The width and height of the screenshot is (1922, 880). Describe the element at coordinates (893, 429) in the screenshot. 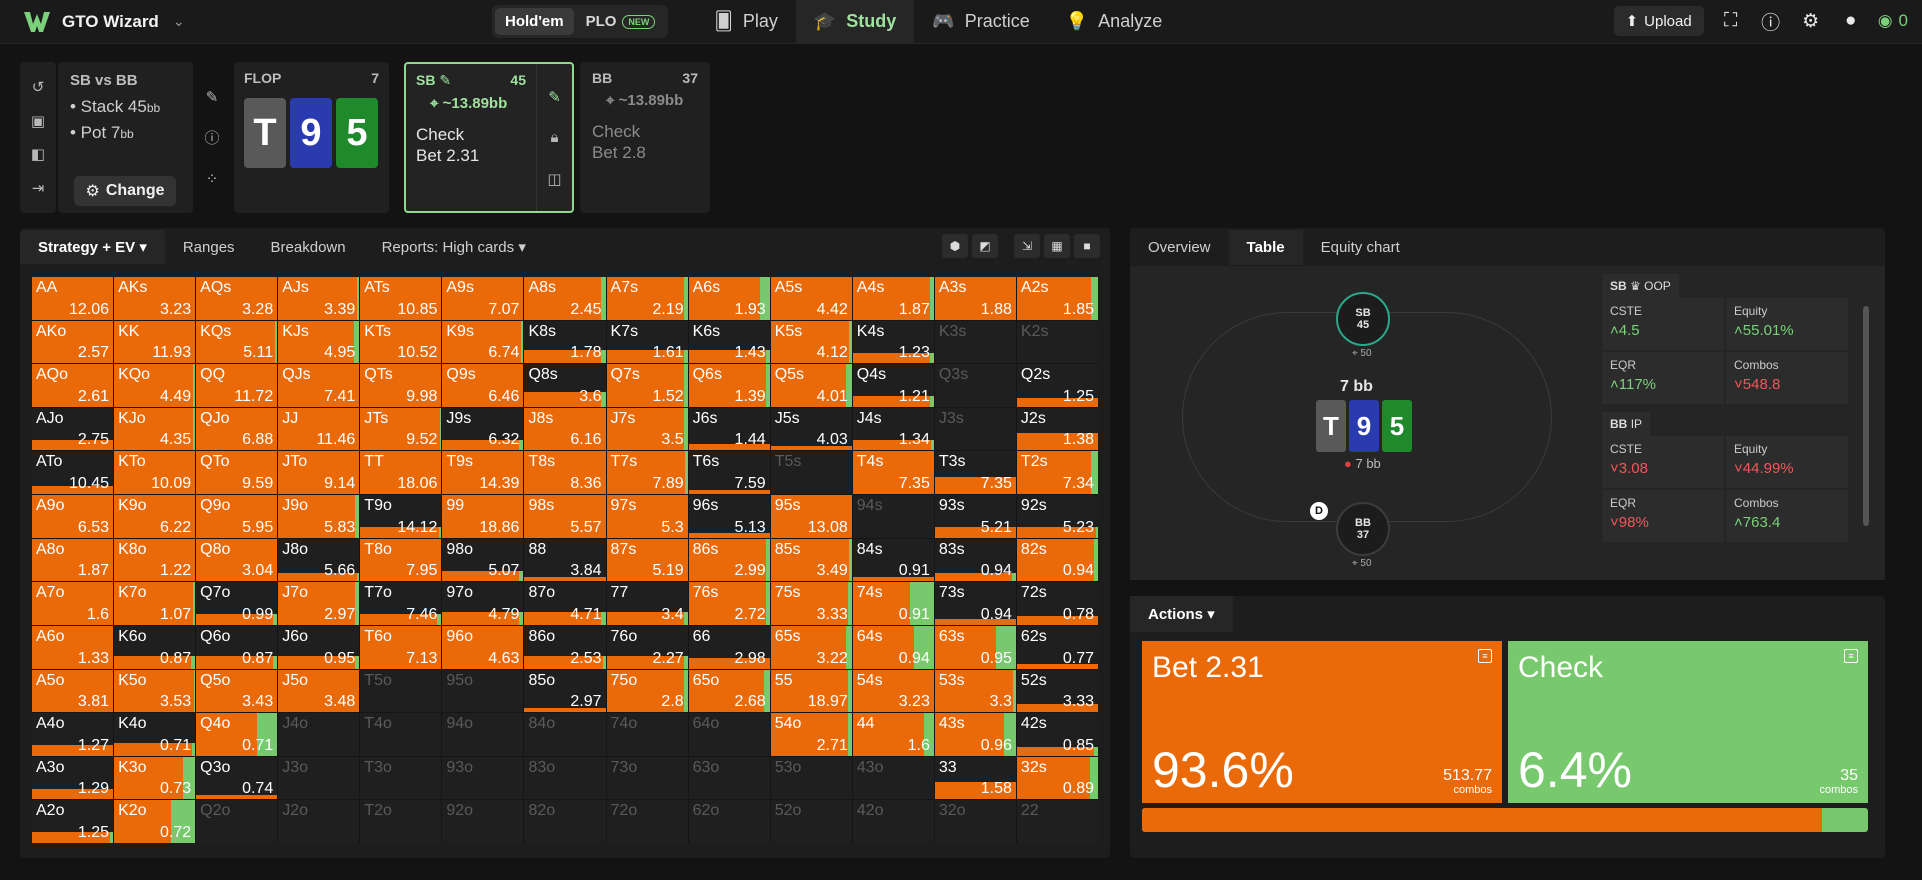

I see `hand-cell: J4s 1.34` at that location.